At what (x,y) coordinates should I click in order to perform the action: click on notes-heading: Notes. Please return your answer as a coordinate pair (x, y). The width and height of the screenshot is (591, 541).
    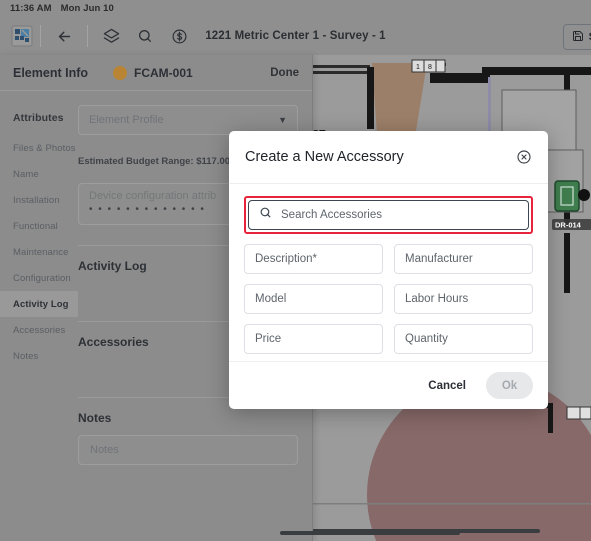
    Looking at the image, I should click on (95, 418).